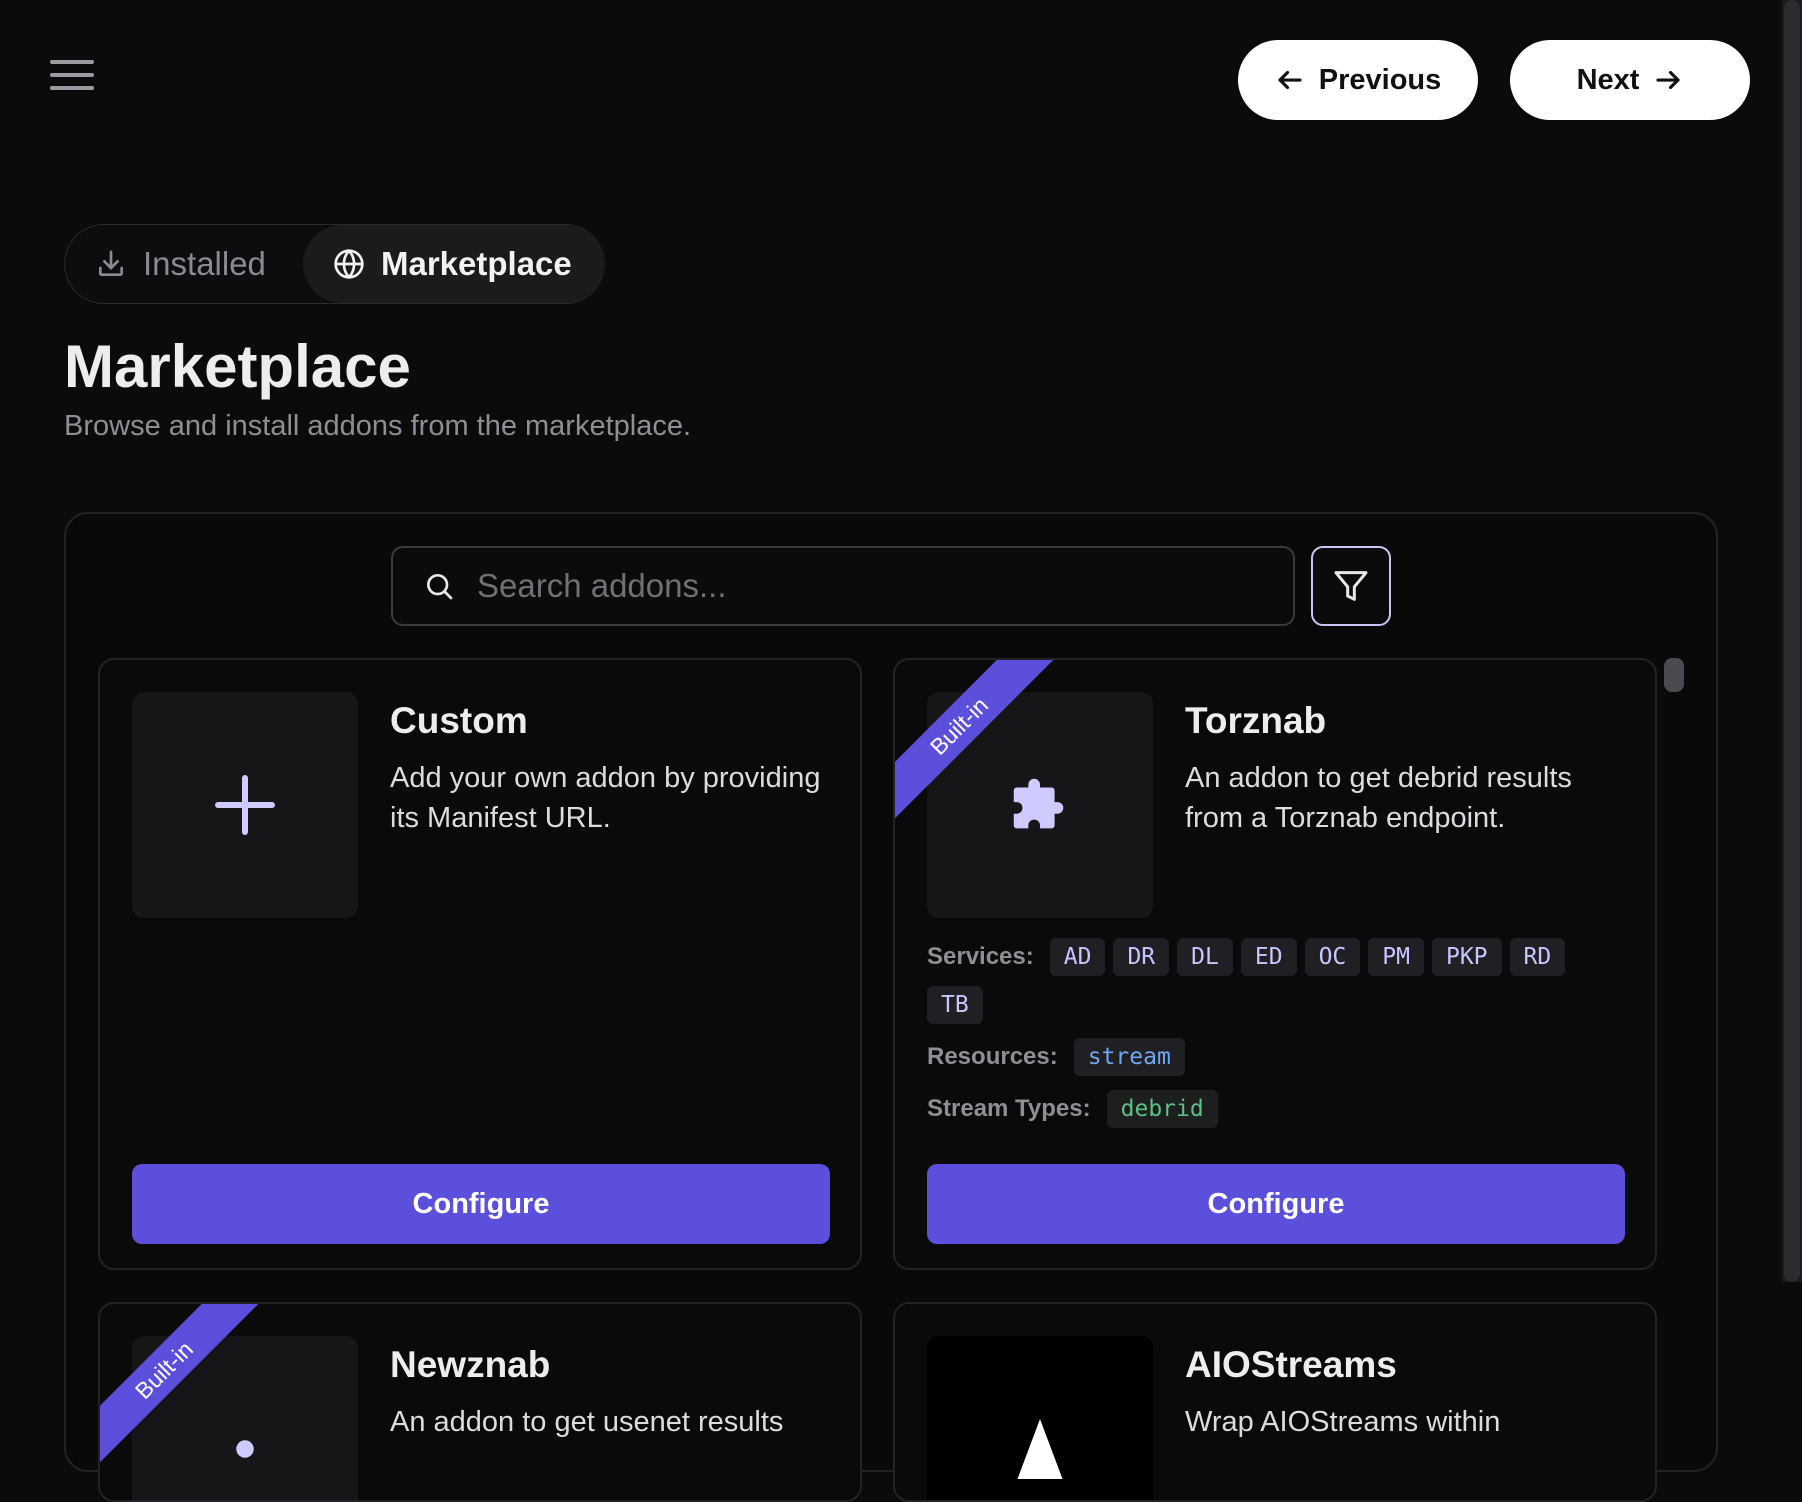 Image resolution: width=1802 pixels, height=1502 pixels. What do you see at coordinates (1537, 957) in the screenshot?
I see `service-chip: RD` at bounding box center [1537, 957].